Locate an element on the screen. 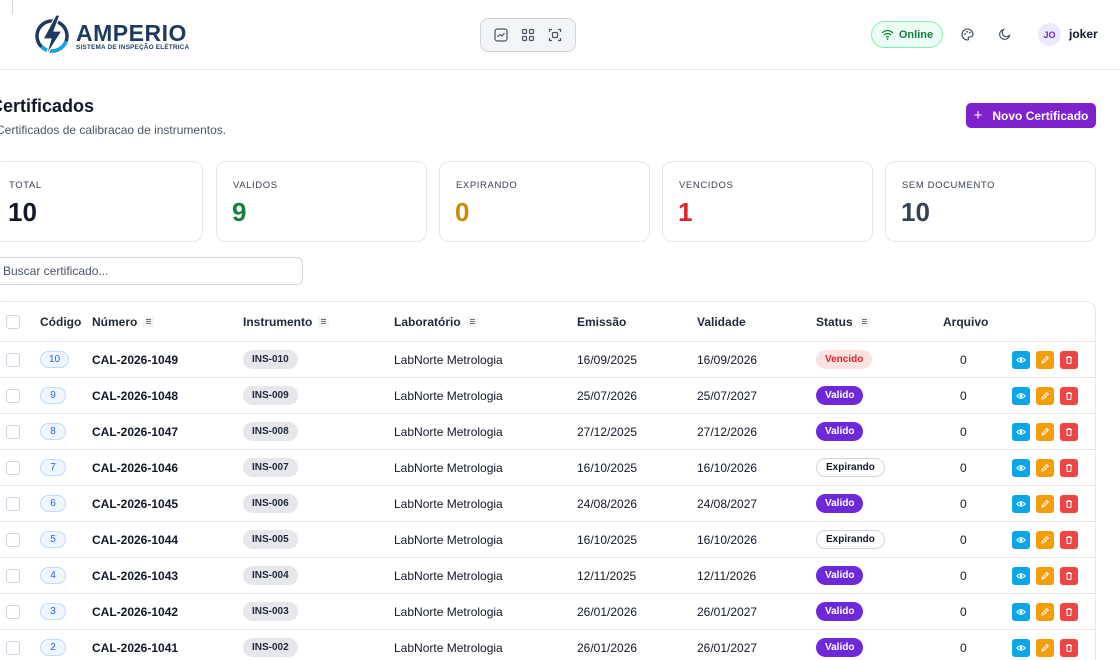 This screenshot has height=660, width=1120. stat-card-sem-documento: SEM DOCUMENTO 10 is located at coordinates (990, 201).